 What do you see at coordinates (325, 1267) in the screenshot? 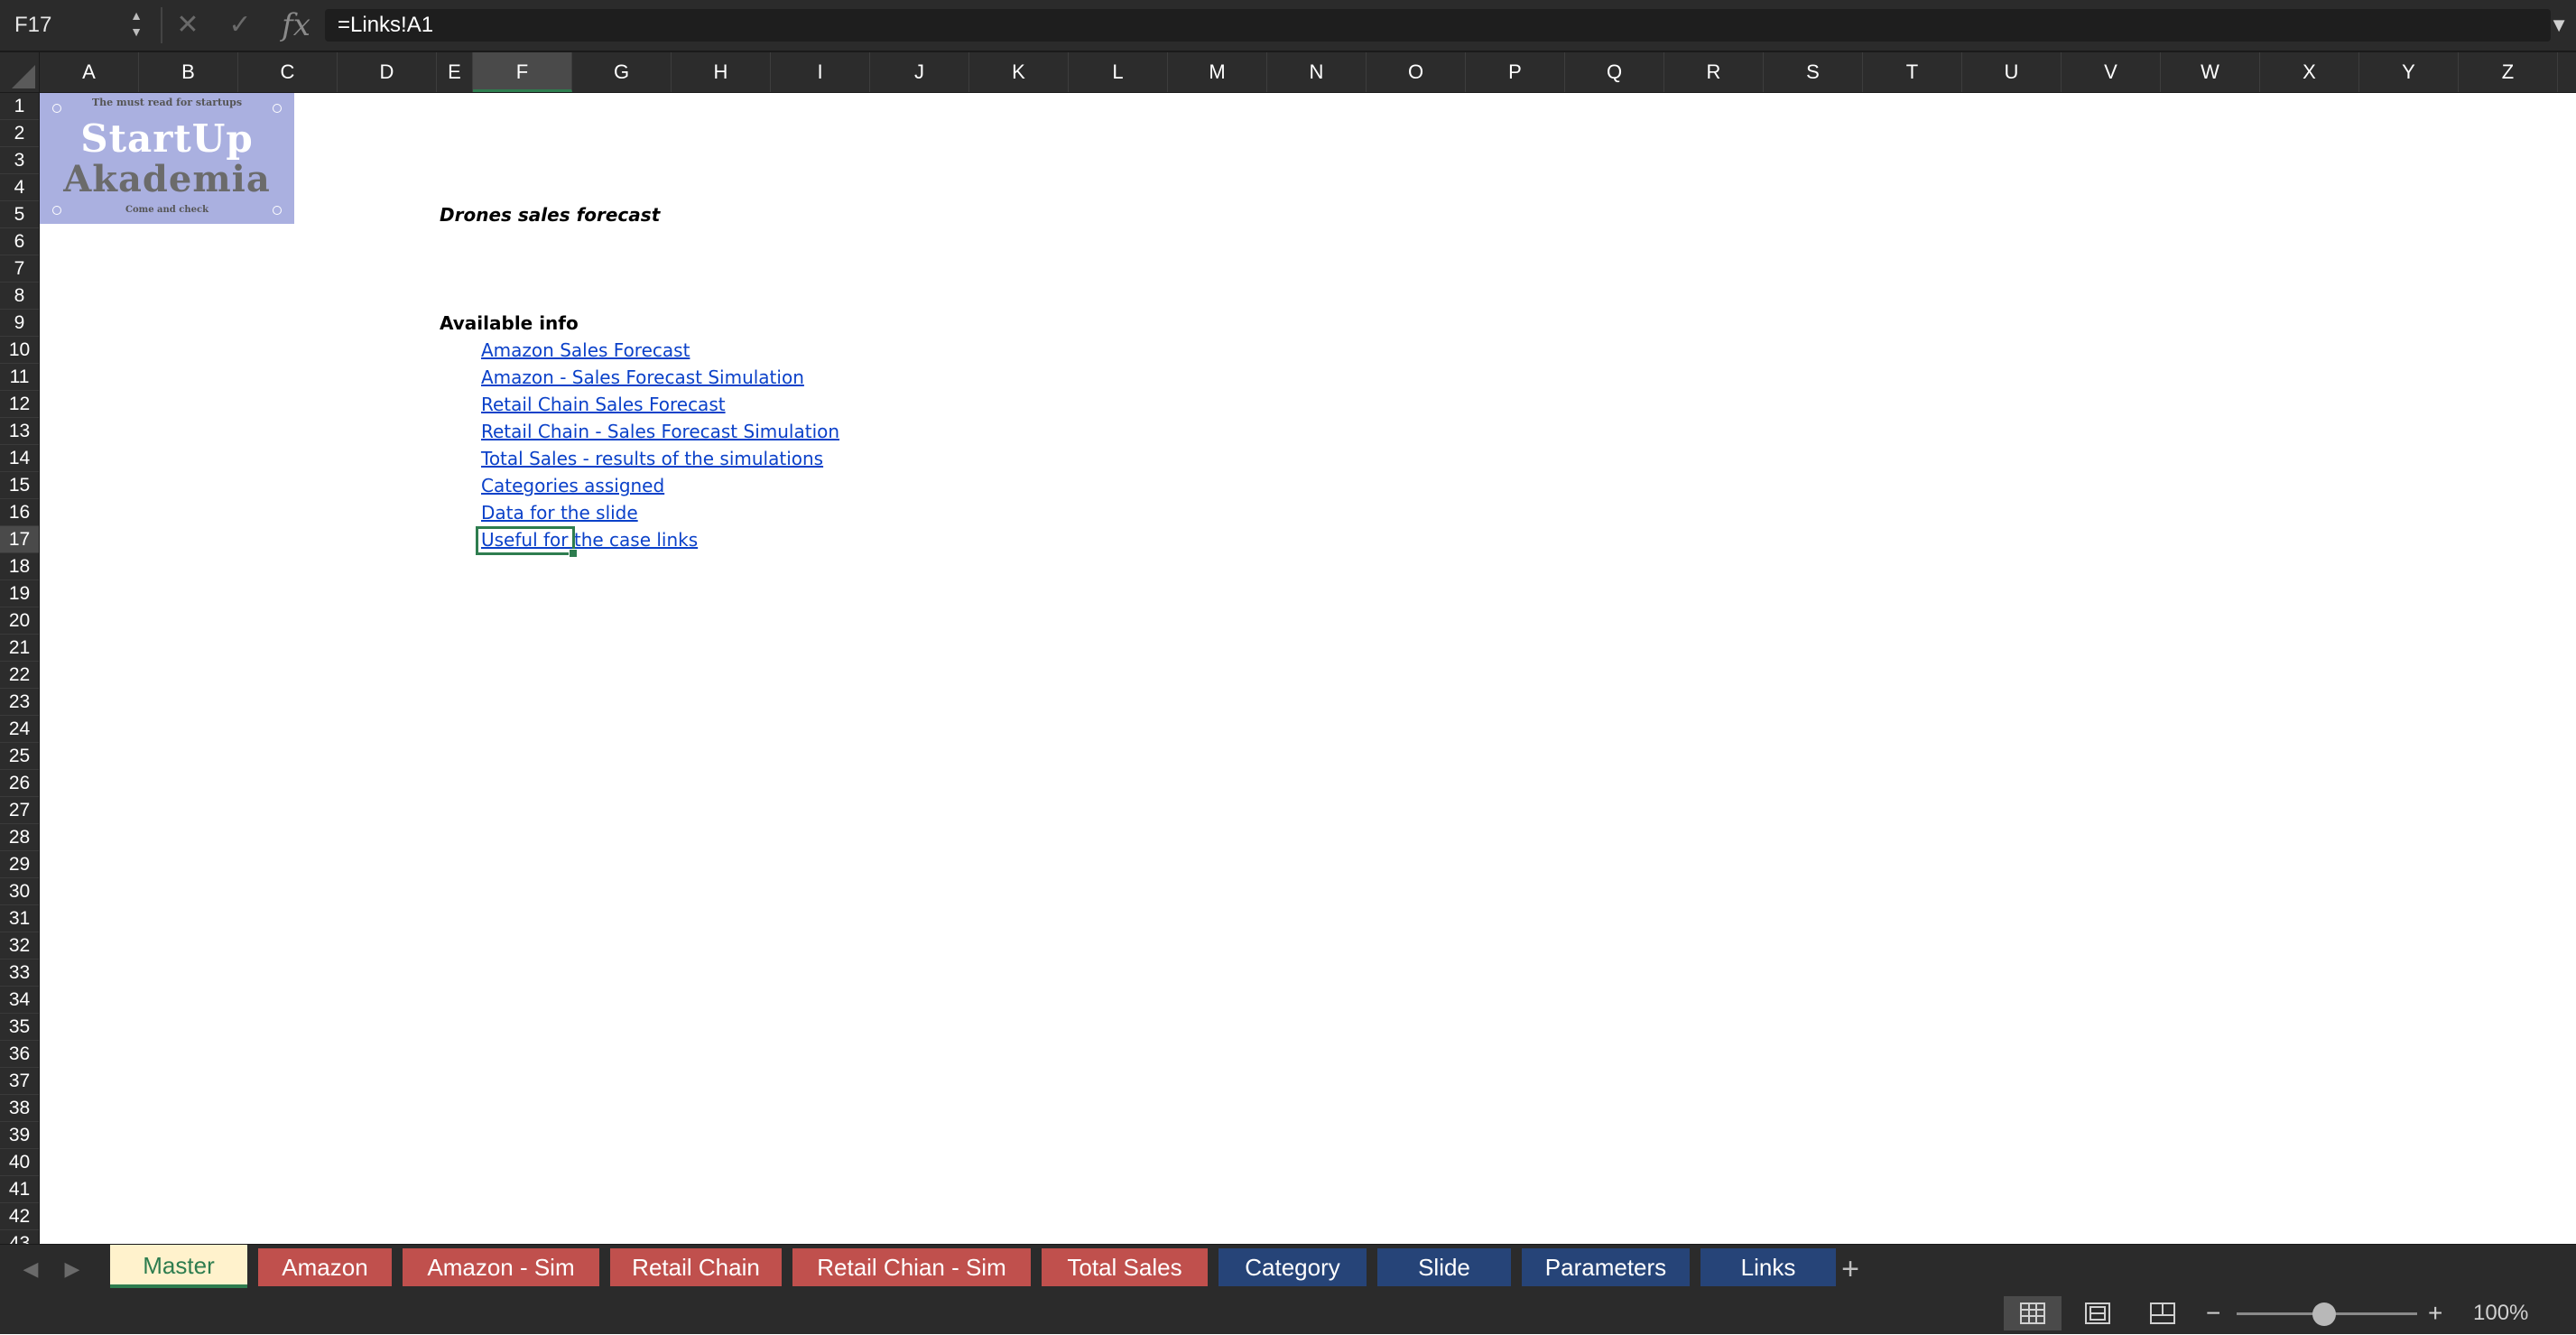
I see `sheet-tab-amazon: Amazon` at bounding box center [325, 1267].